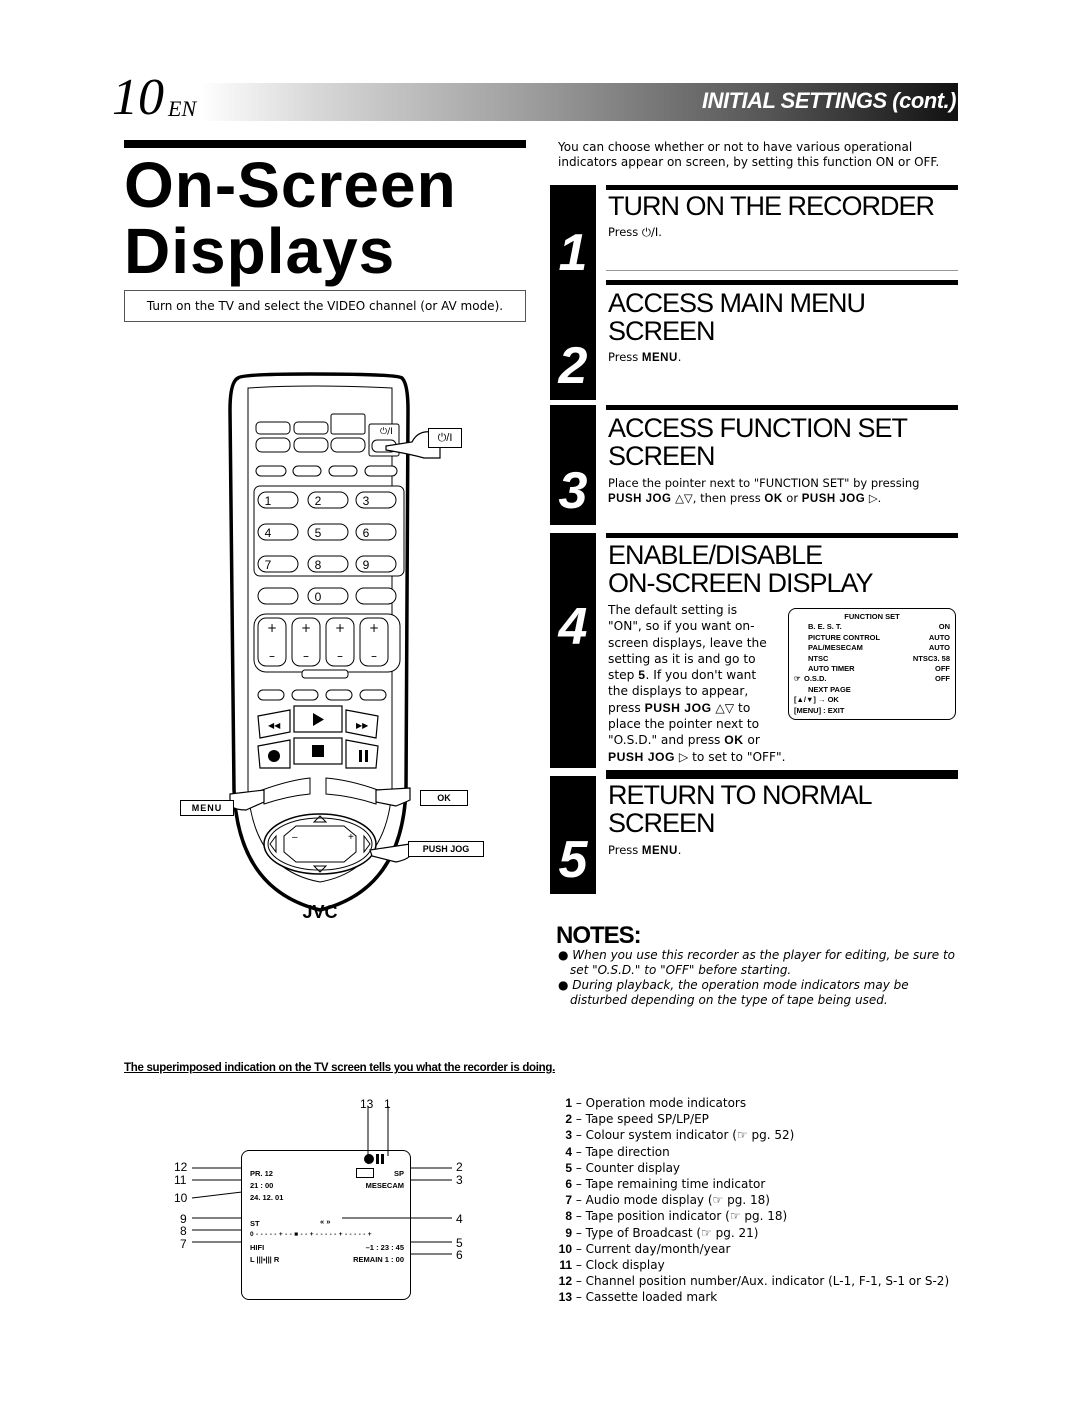 The image size is (1080, 1414). I want to click on jvc-logo: JVC, so click(319, 912).